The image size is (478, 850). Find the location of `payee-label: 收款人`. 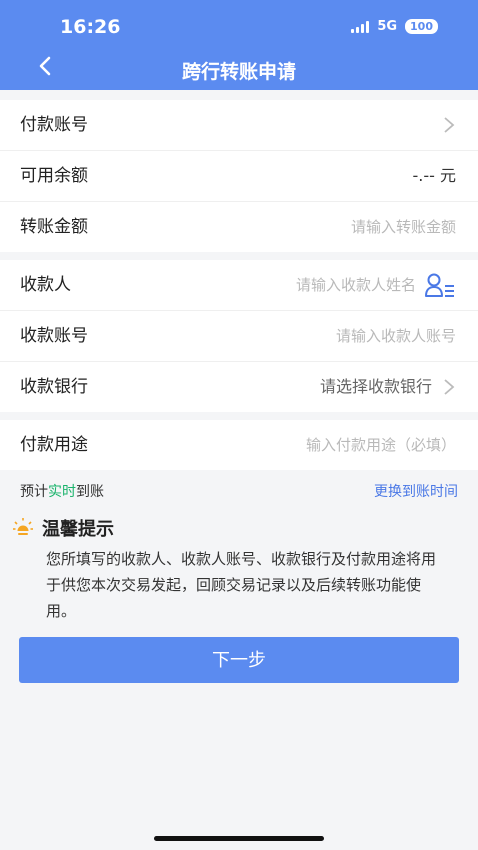

payee-label: 收款人 is located at coordinates (45, 285).